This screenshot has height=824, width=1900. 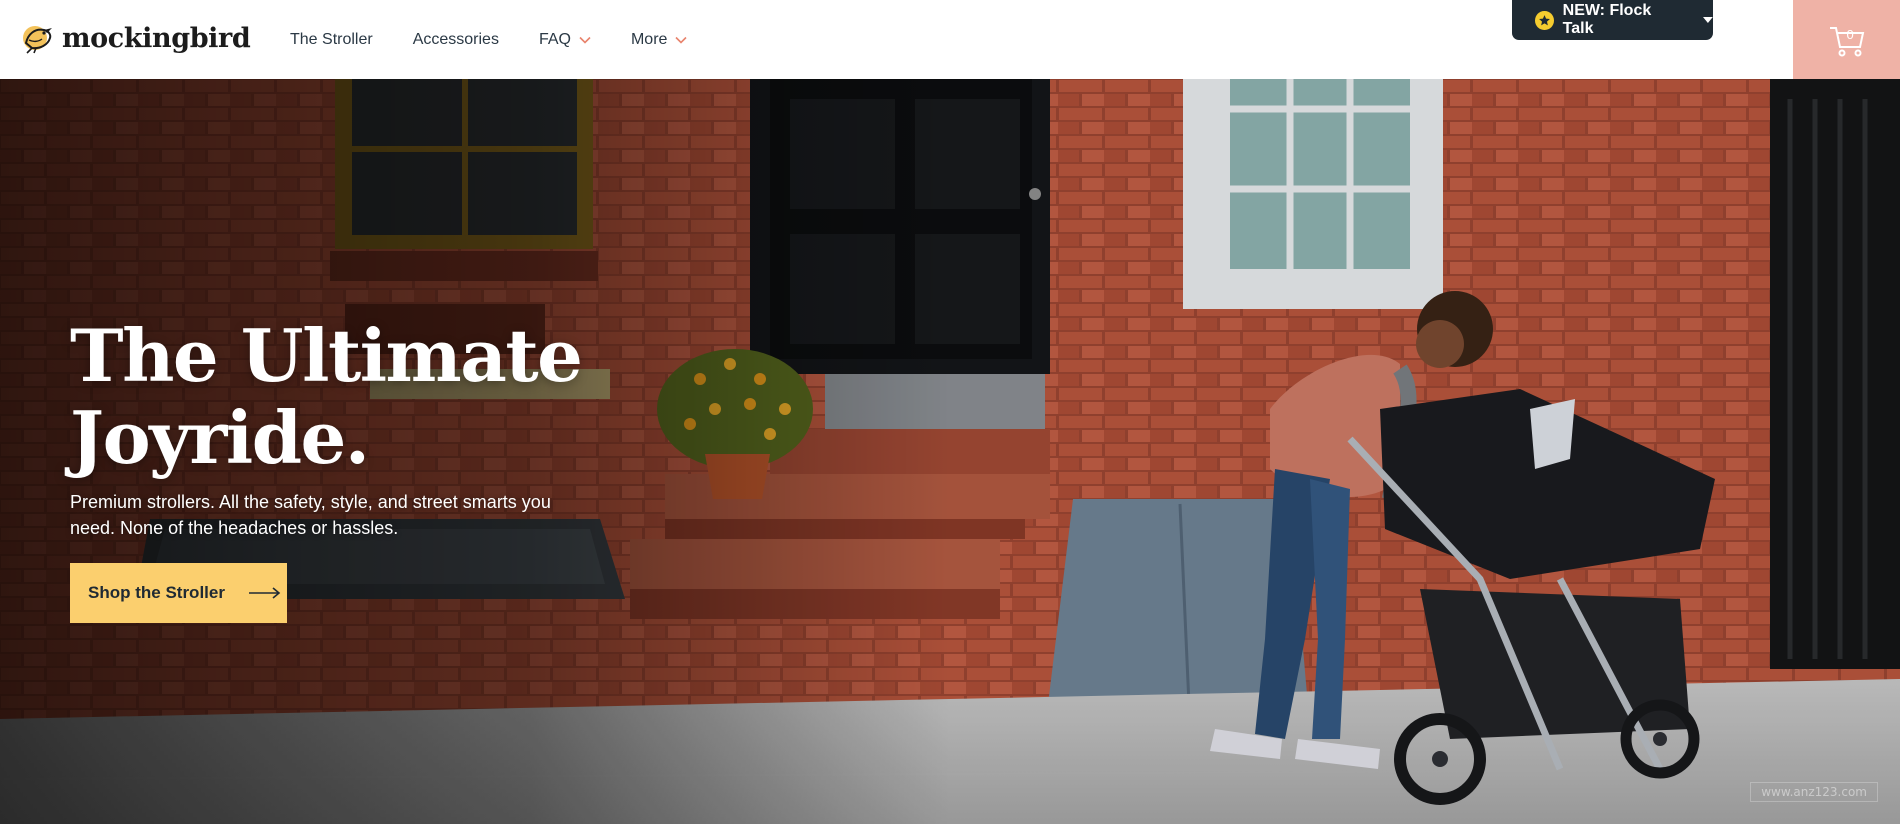 I want to click on bird-icon, so click(x=37, y=40).